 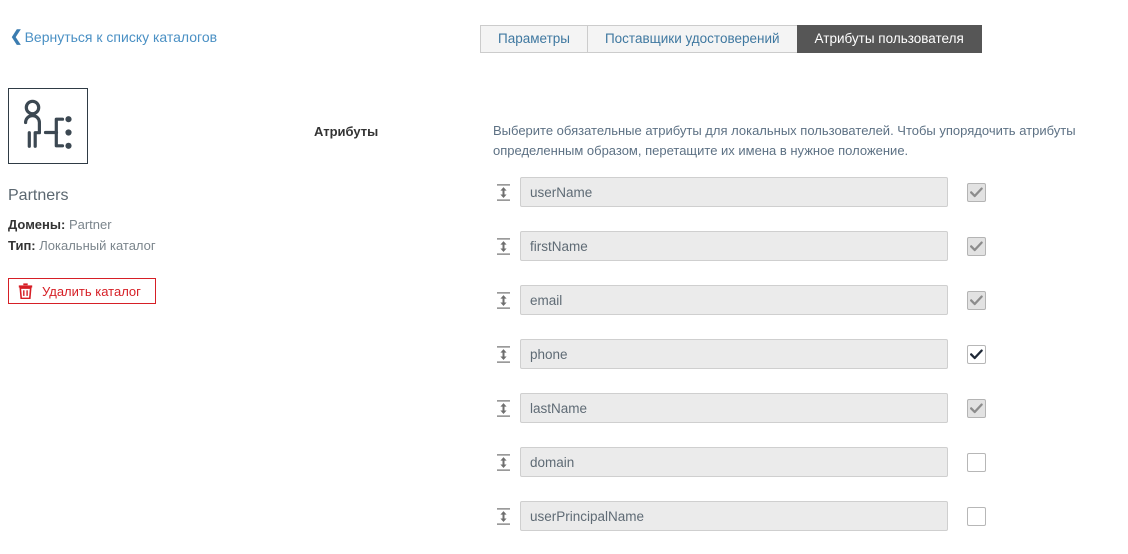 What do you see at coordinates (90, 224) in the screenshot?
I see `directory-domains-value: Partner` at bounding box center [90, 224].